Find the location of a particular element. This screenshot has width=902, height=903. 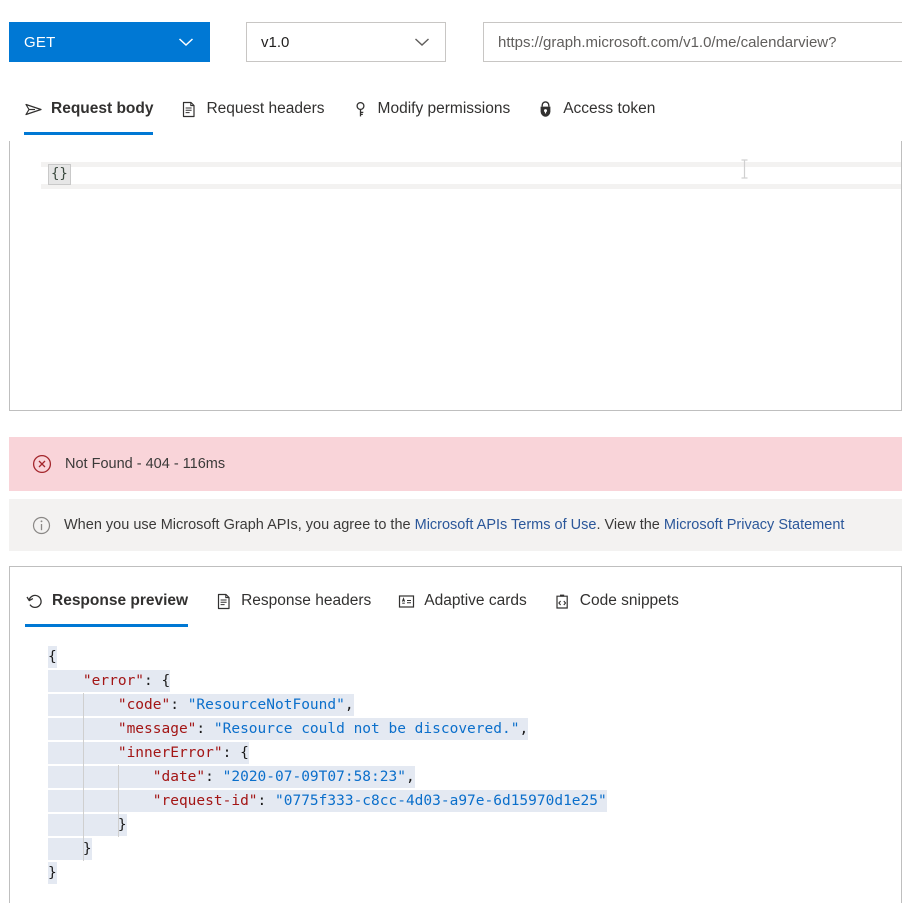

tab-label: Code snippets is located at coordinates (629, 600).